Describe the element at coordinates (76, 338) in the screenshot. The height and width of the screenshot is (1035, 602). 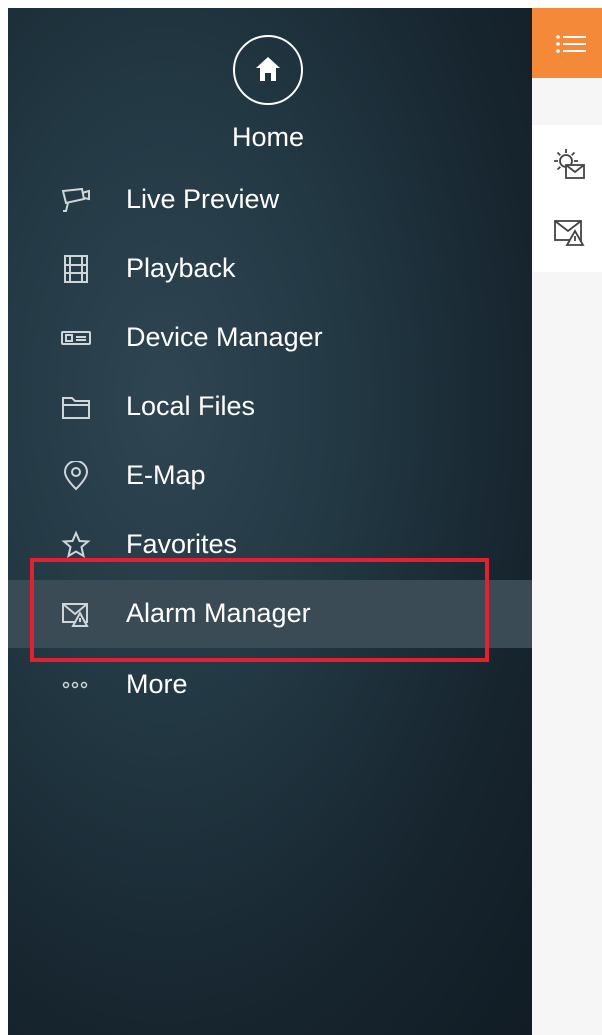
I see `device-icon` at that location.